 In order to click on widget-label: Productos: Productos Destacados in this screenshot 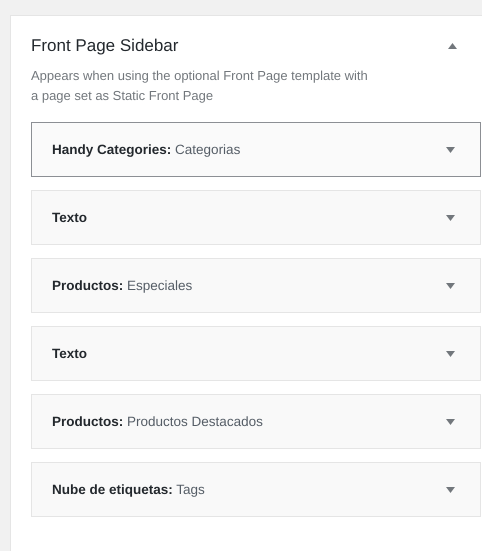, I will do `click(157, 421)`.